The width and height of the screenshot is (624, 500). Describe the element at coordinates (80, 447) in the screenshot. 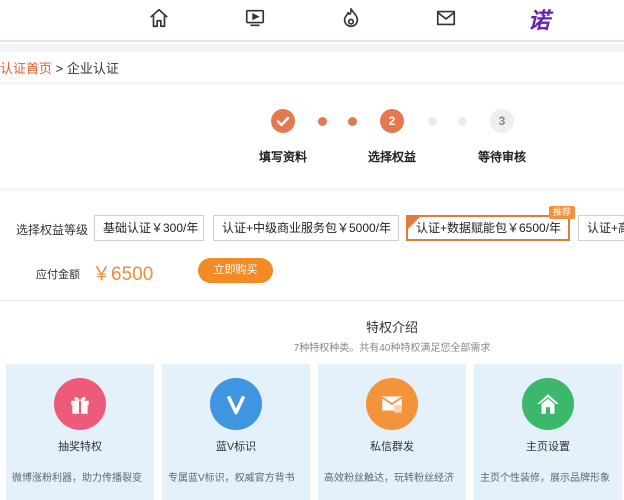

I see `privilege-card-title: 抽奖特权` at that location.